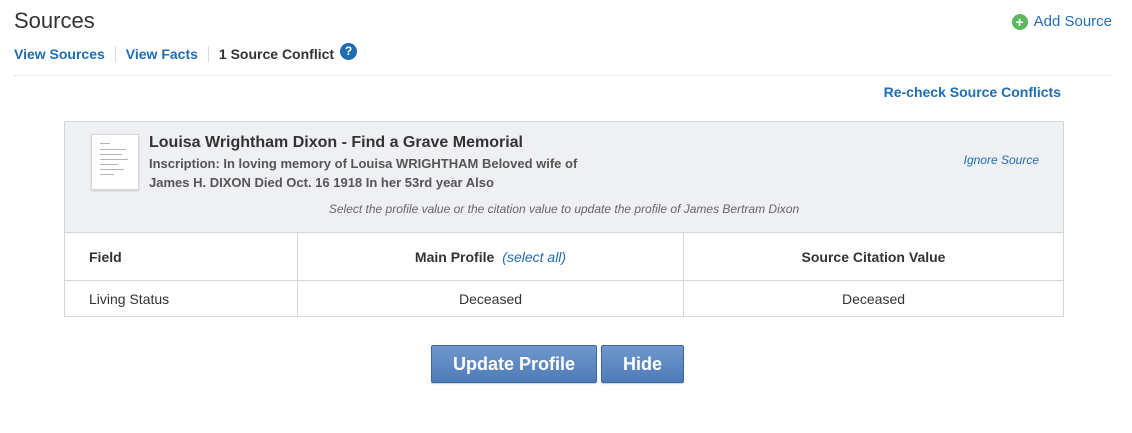 The height and width of the screenshot is (433, 1132). I want to click on plus-circle-icon: +, so click(1019, 21).